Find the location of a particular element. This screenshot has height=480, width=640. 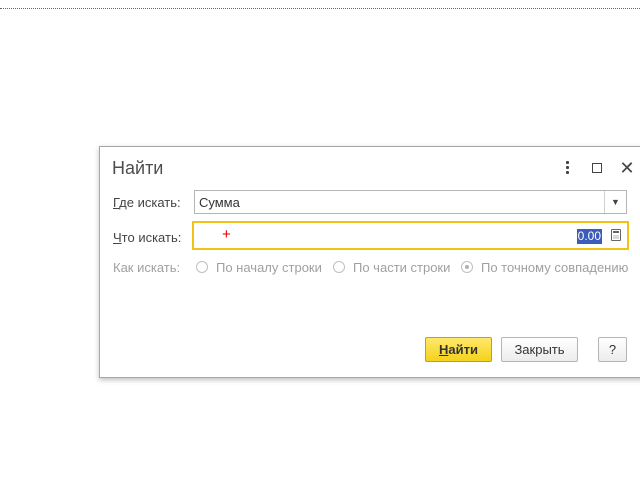

where-label: Где искать: is located at coordinates (147, 202).